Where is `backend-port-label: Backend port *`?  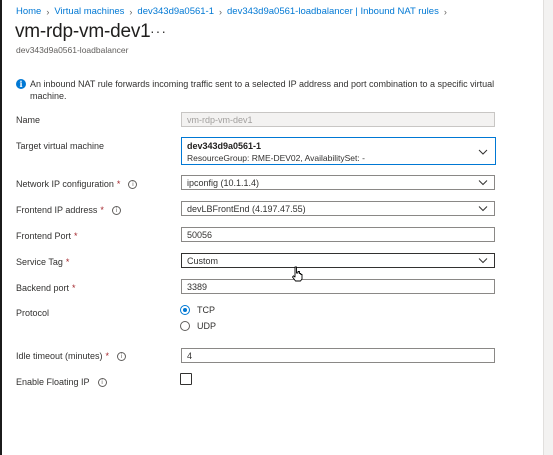
backend-port-label: Backend port * is located at coordinates (46, 288).